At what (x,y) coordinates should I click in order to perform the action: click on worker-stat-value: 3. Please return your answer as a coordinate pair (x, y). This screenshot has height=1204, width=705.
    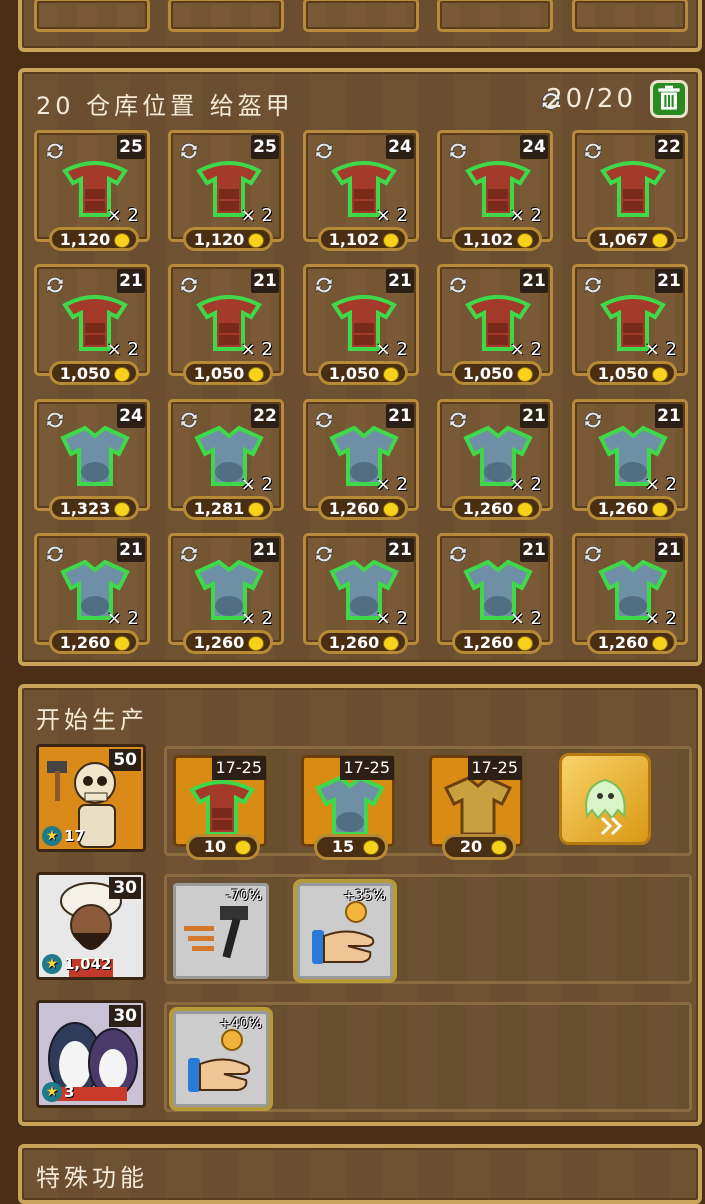
    Looking at the image, I should click on (69, 1092).